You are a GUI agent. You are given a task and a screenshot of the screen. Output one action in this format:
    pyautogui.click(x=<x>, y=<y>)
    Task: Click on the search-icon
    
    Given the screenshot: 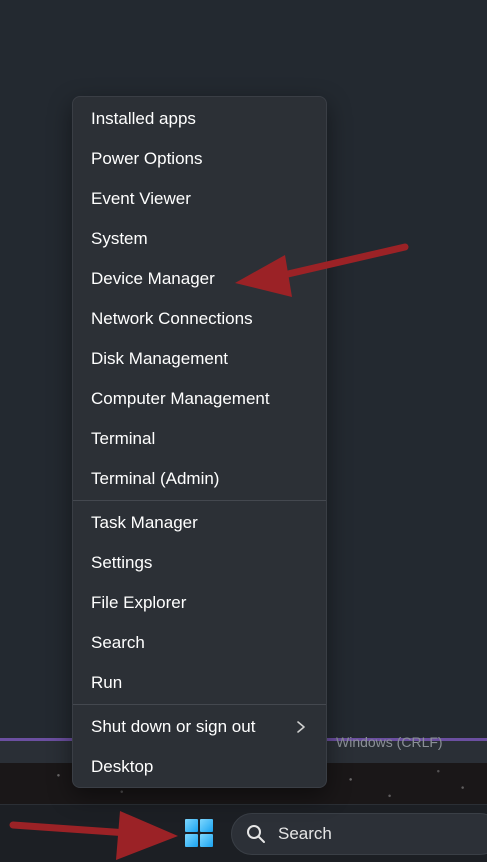 What is the action you would take?
    pyautogui.click(x=256, y=834)
    